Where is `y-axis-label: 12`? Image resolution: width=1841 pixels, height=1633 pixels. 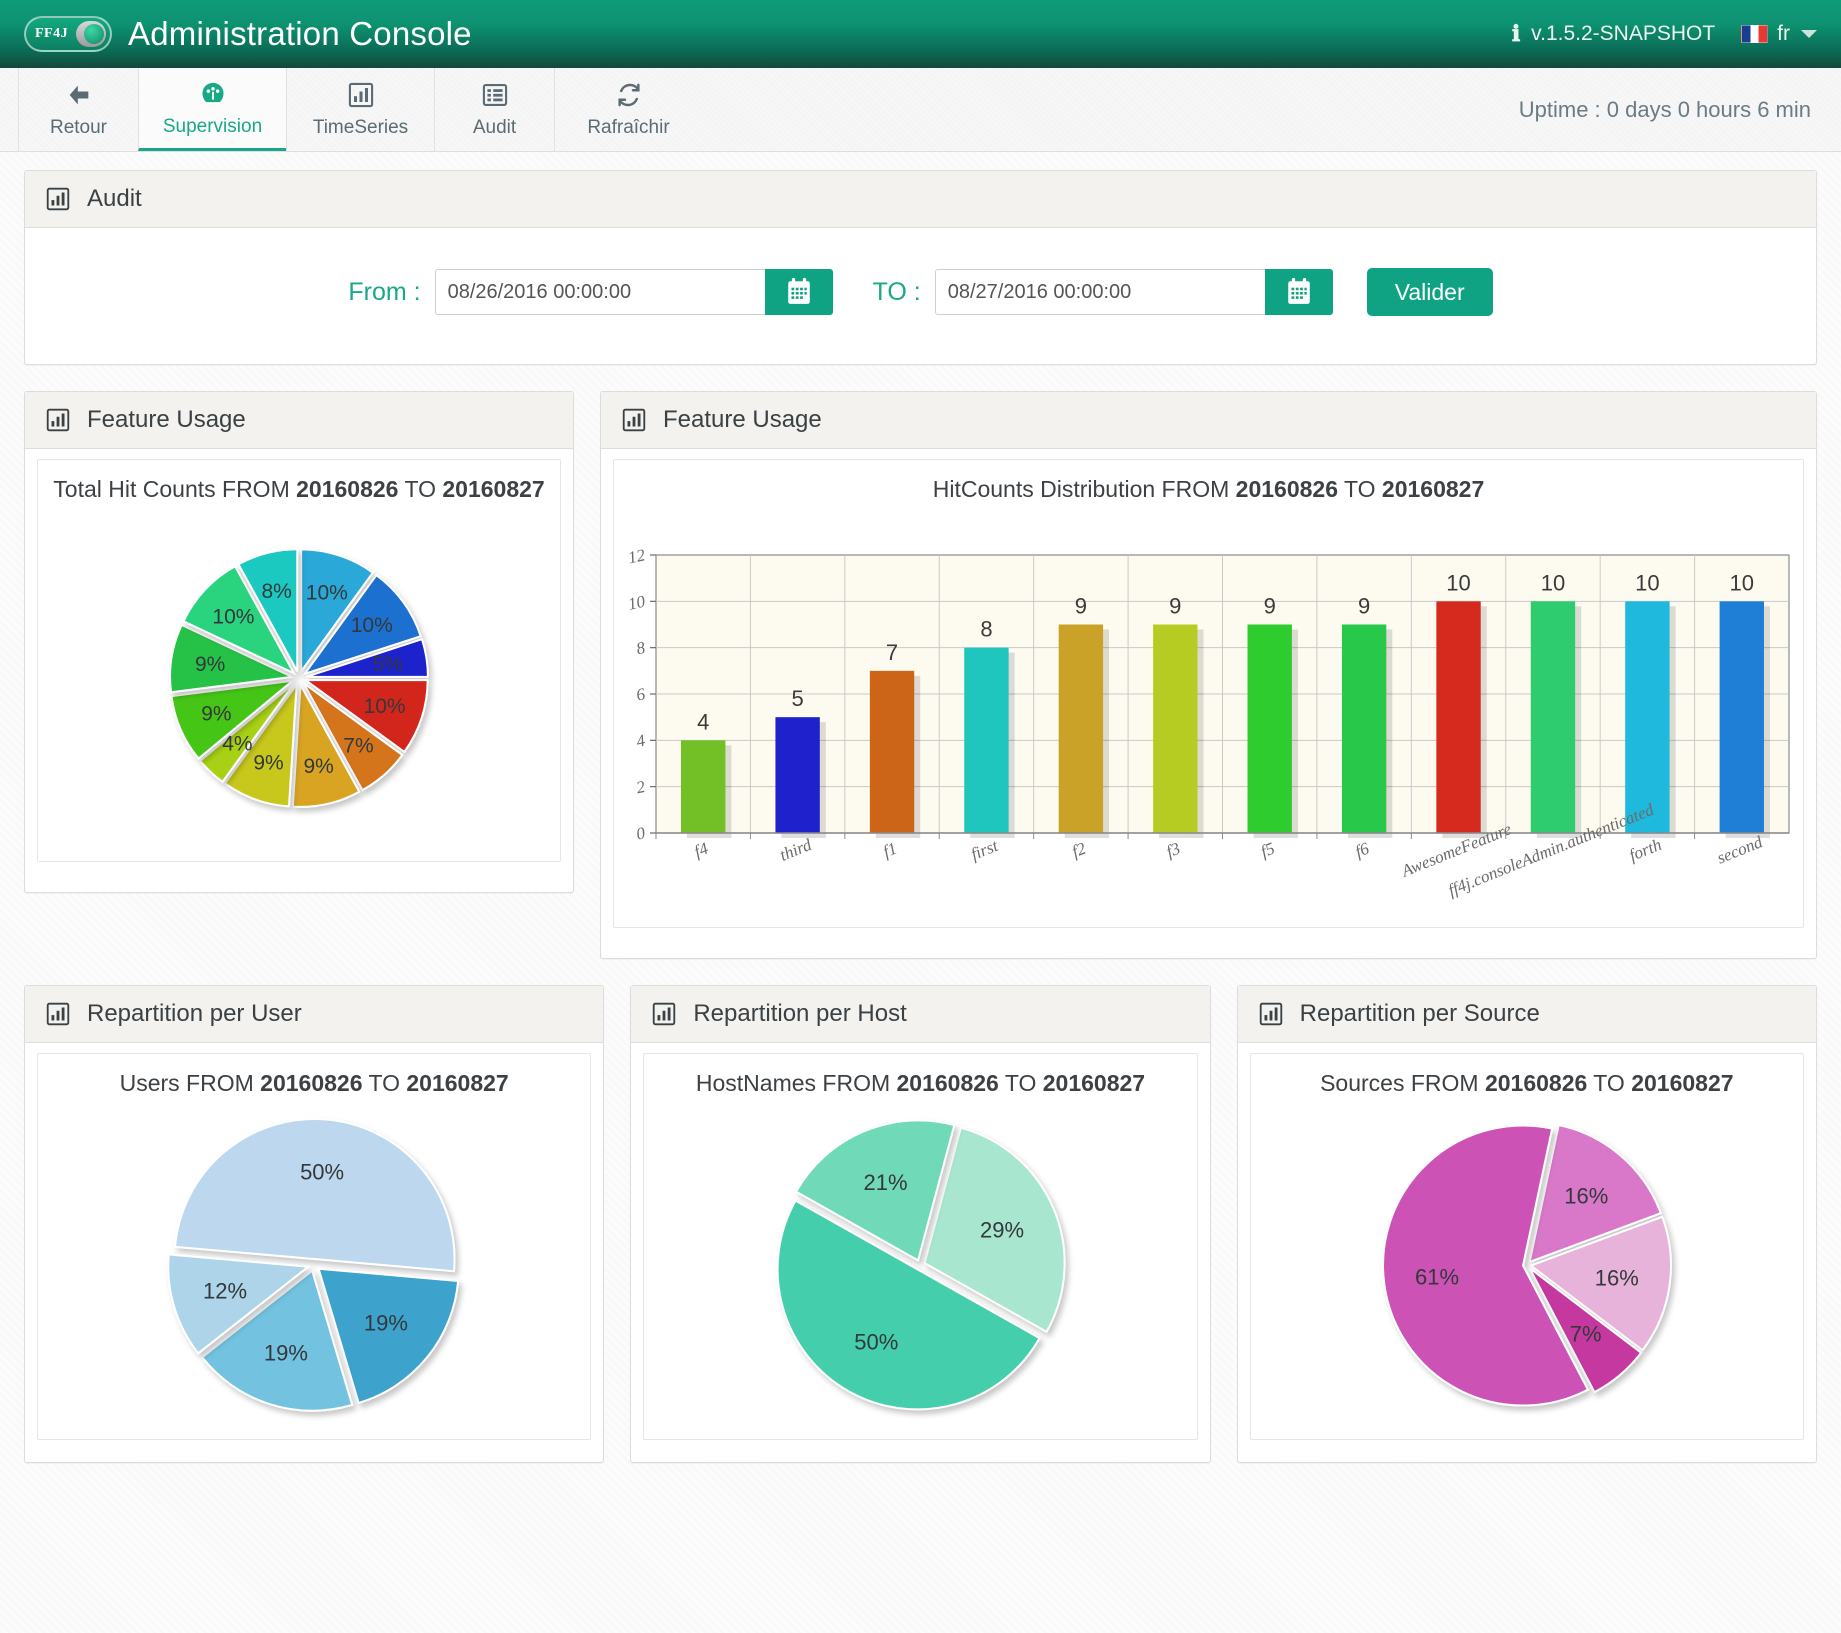 y-axis-label: 12 is located at coordinates (636, 556).